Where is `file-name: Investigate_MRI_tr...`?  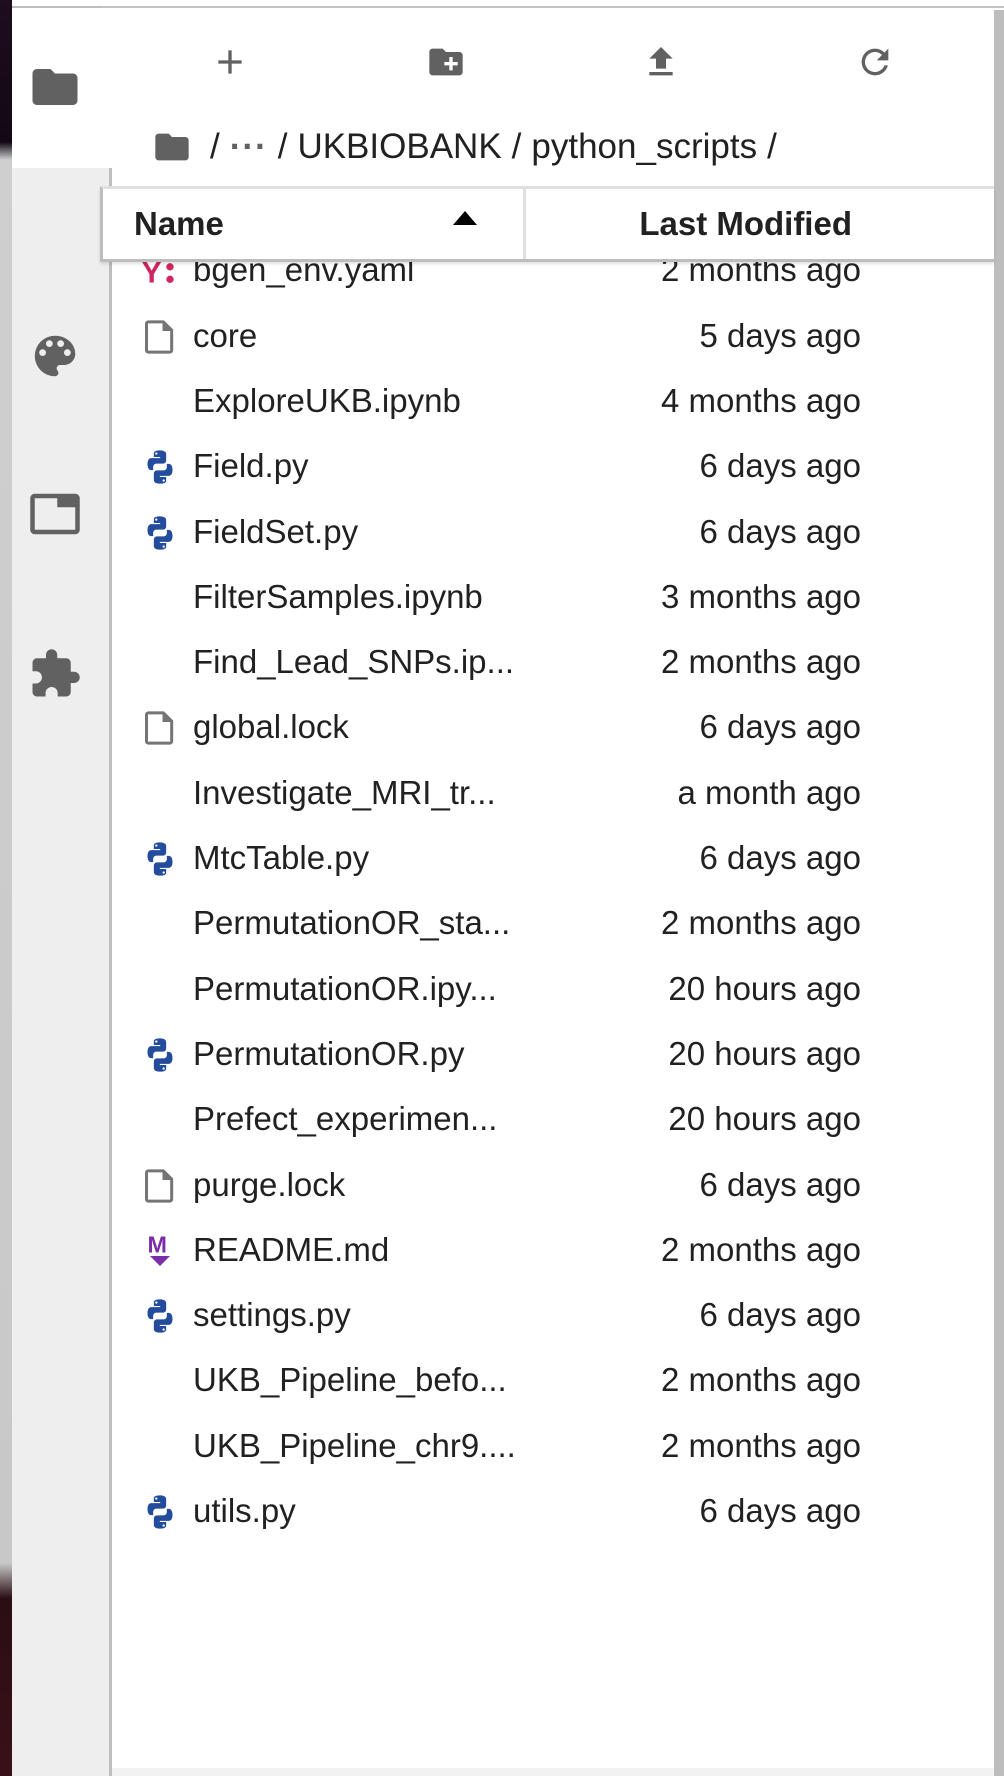 file-name: Investigate_MRI_tr... is located at coordinates (344, 792).